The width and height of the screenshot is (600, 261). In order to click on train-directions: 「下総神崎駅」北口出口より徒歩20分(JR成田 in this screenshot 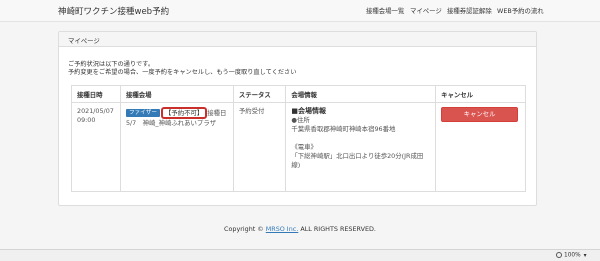, I will do `click(357, 156)`.